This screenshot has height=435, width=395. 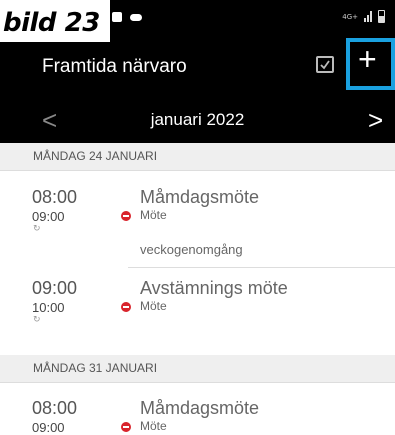 I want to click on month-label: januari 2022, so click(x=197, y=119).